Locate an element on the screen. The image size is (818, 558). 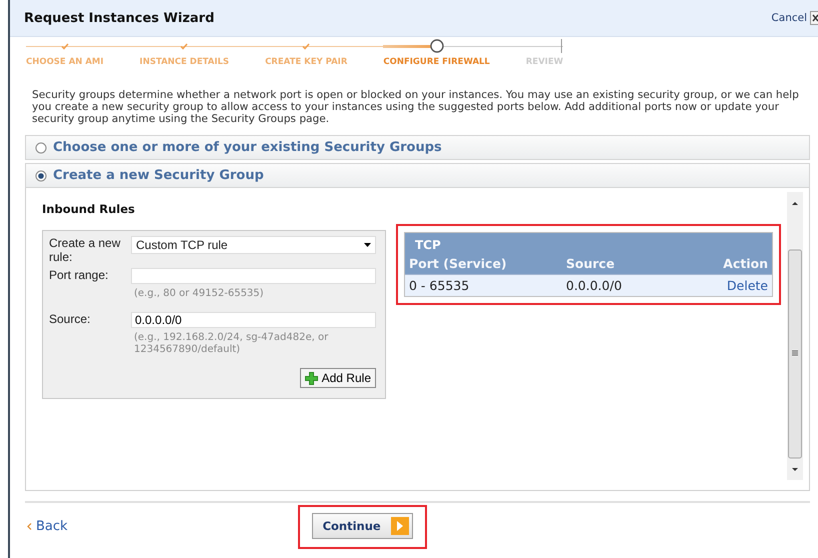
scrollbar is located at coordinates (795, 336).